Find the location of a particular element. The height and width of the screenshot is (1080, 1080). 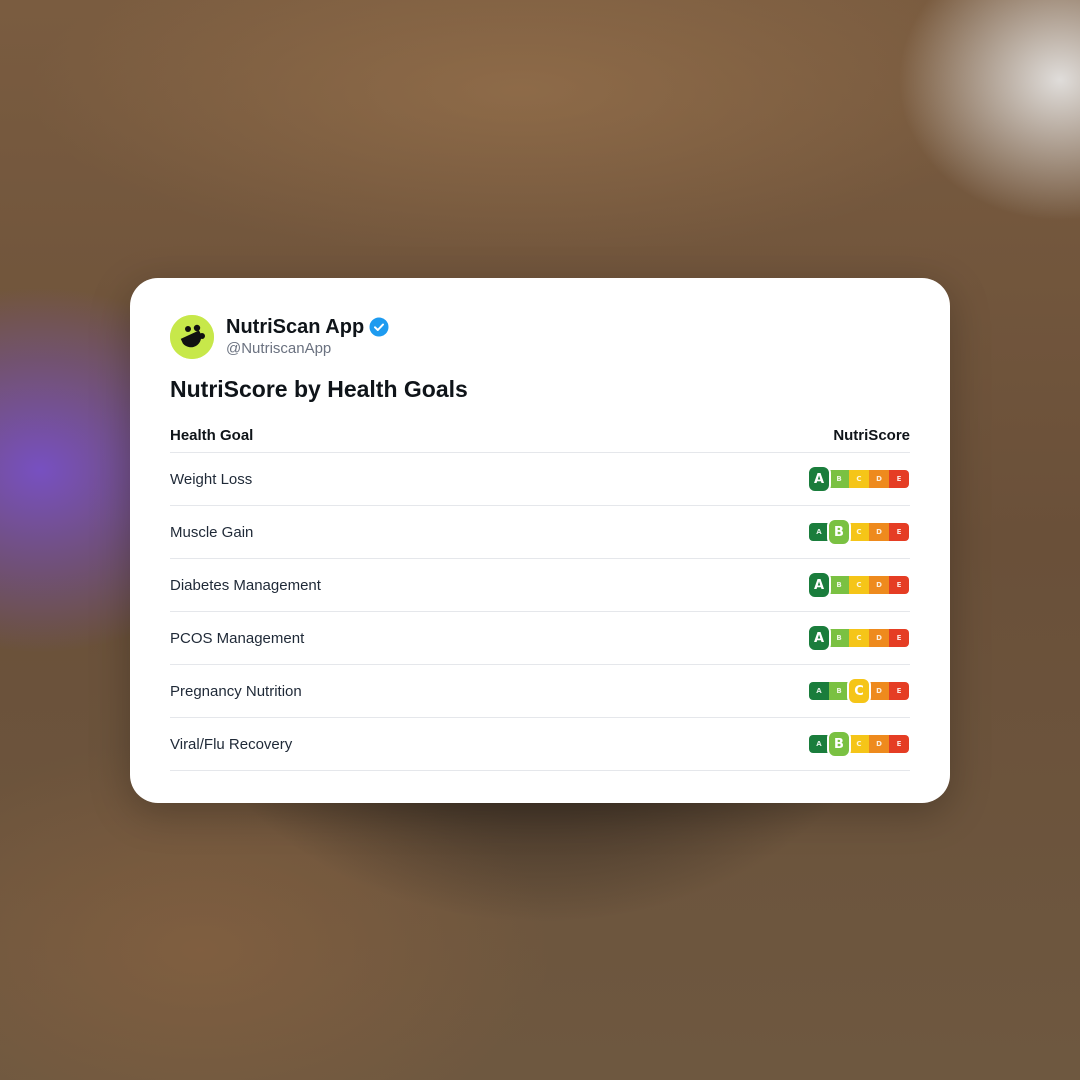

health-goal-label: Diabetes Management is located at coordinates (245, 585).